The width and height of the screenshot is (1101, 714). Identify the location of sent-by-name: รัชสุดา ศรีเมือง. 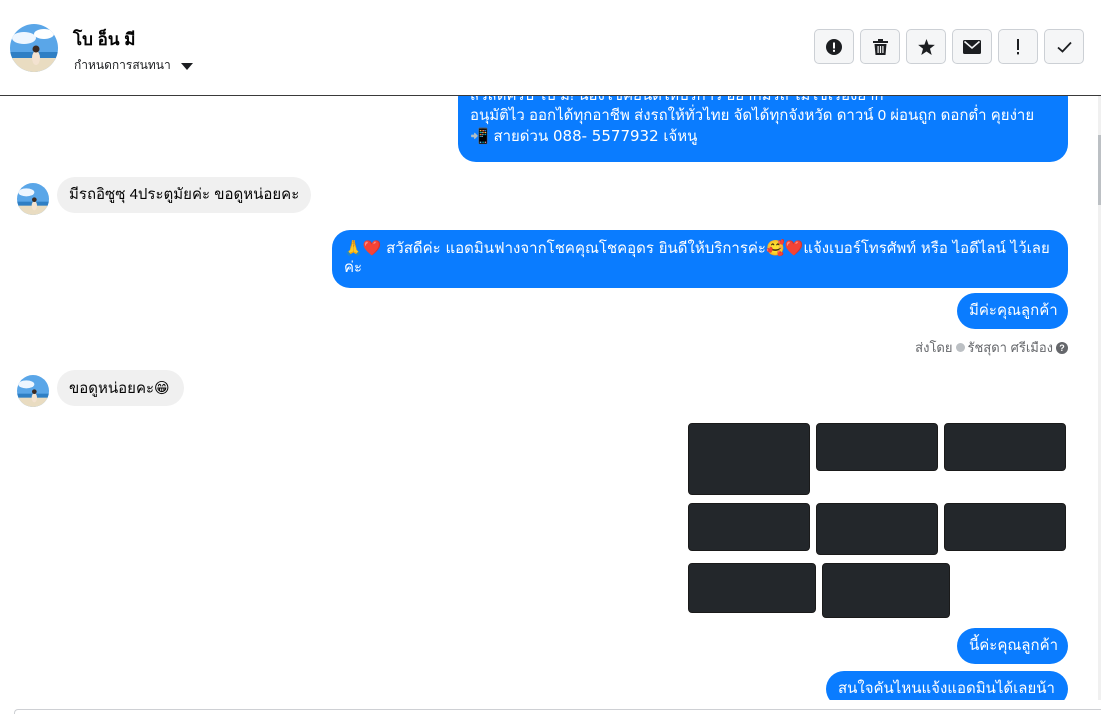
(1011, 347).